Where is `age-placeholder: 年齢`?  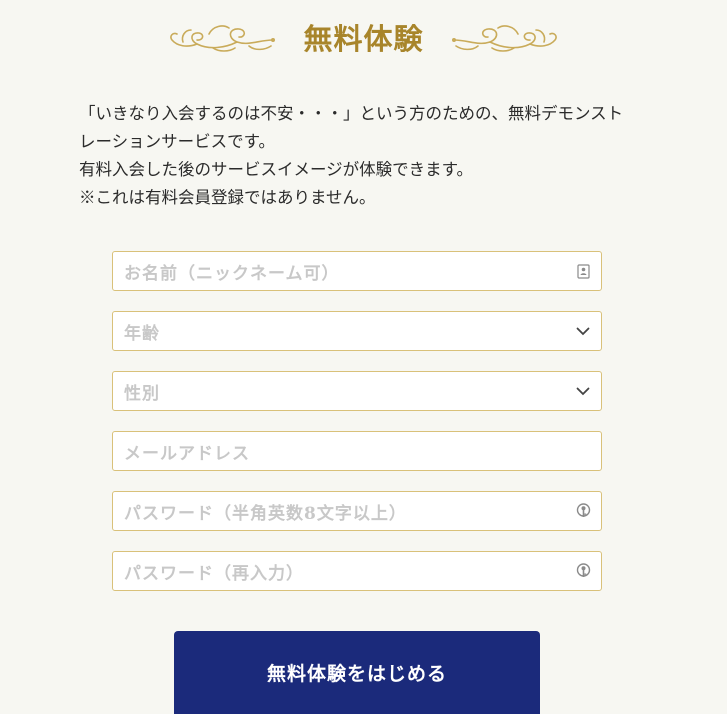
age-placeholder: 年齢 is located at coordinates (142, 333).